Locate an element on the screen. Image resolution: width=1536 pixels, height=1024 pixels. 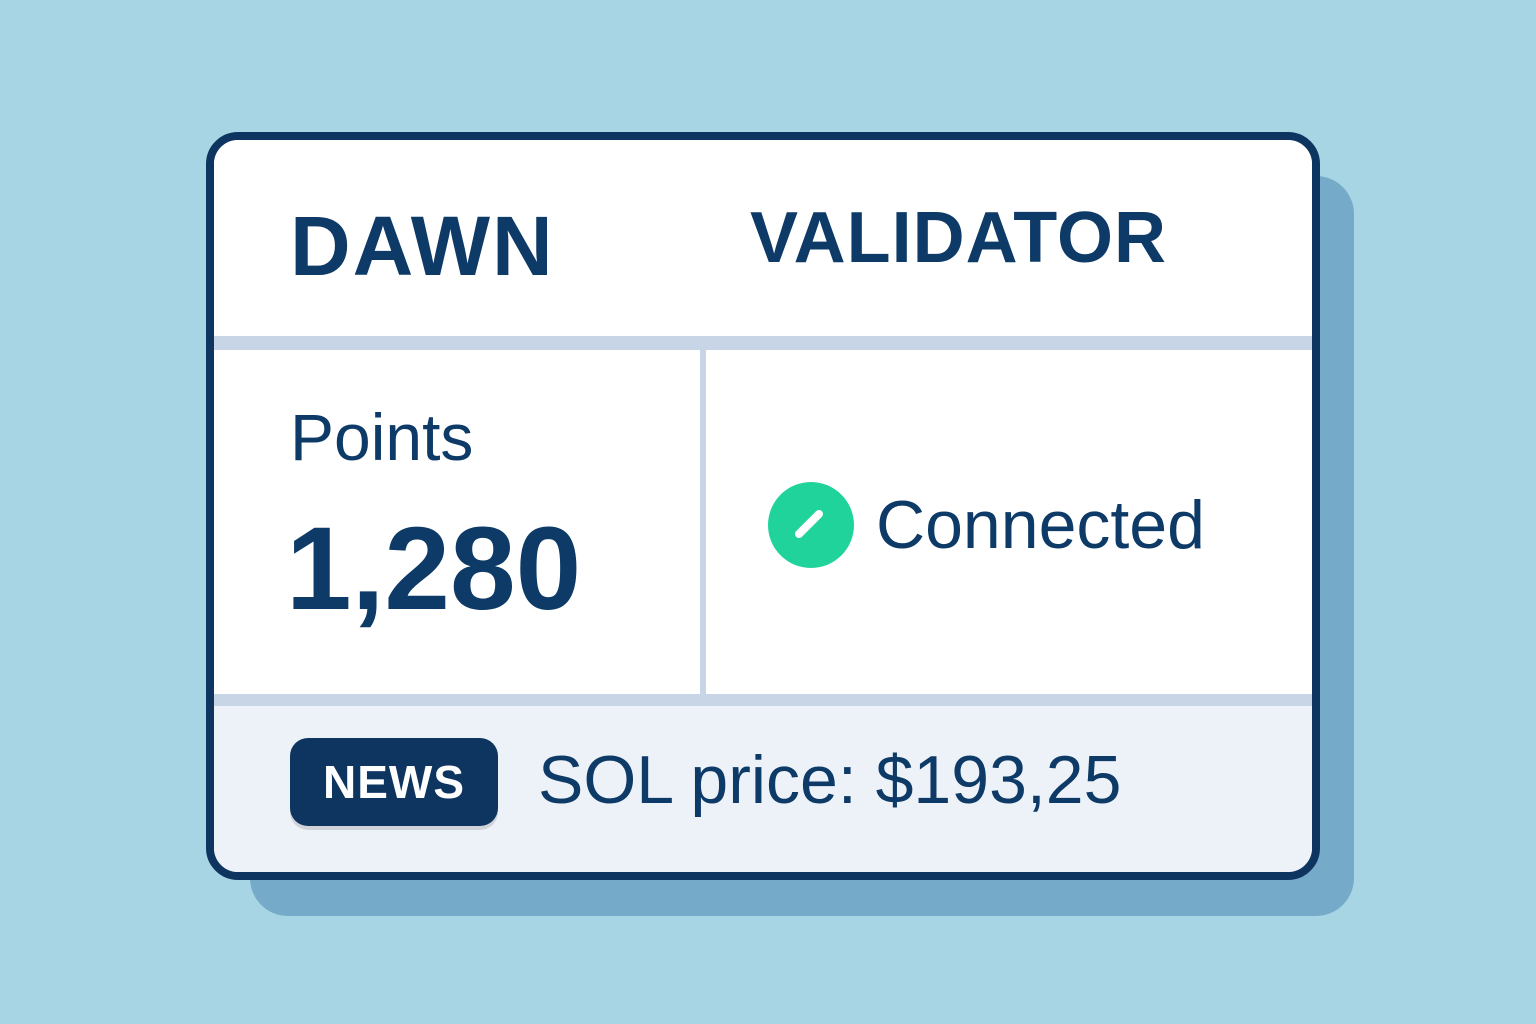
news-text: SOL price: $193,25 is located at coordinates (830, 780).